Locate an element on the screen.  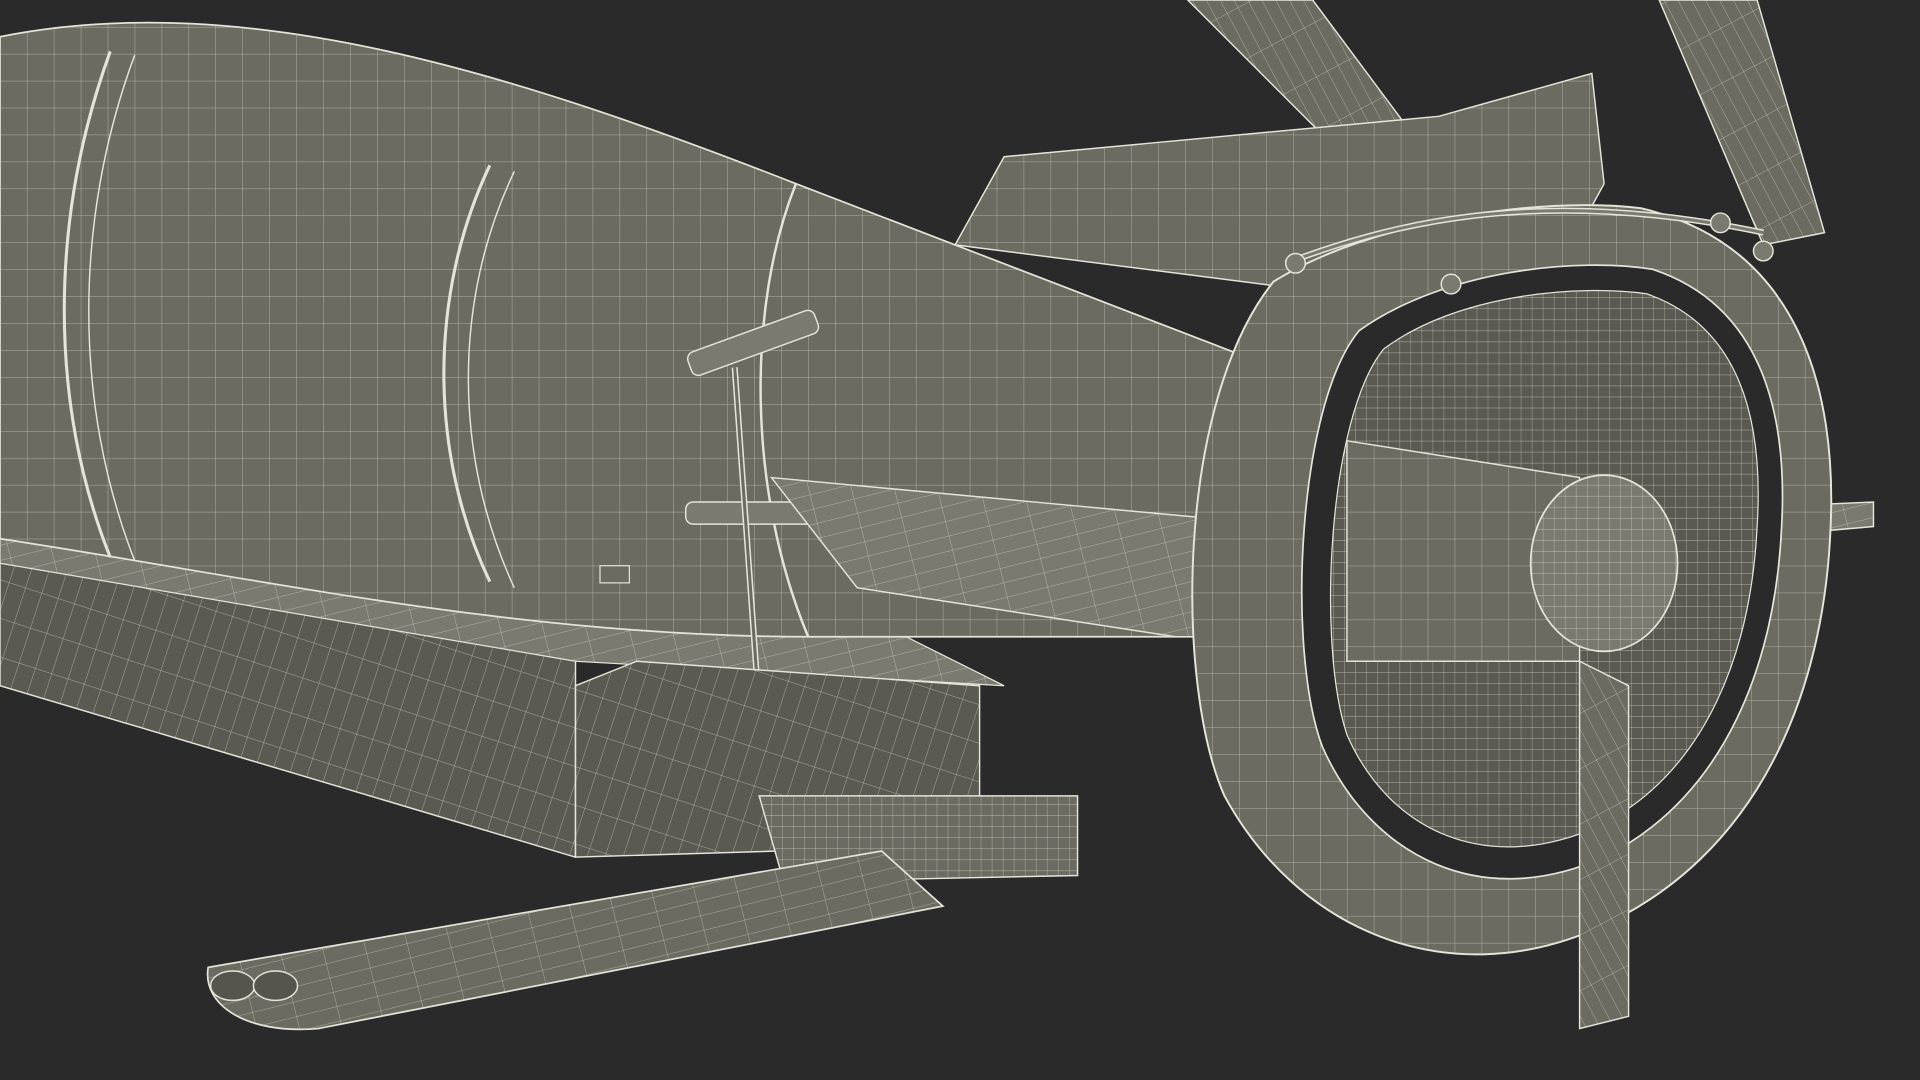
lower-fin is located at coordinates (575, 940).